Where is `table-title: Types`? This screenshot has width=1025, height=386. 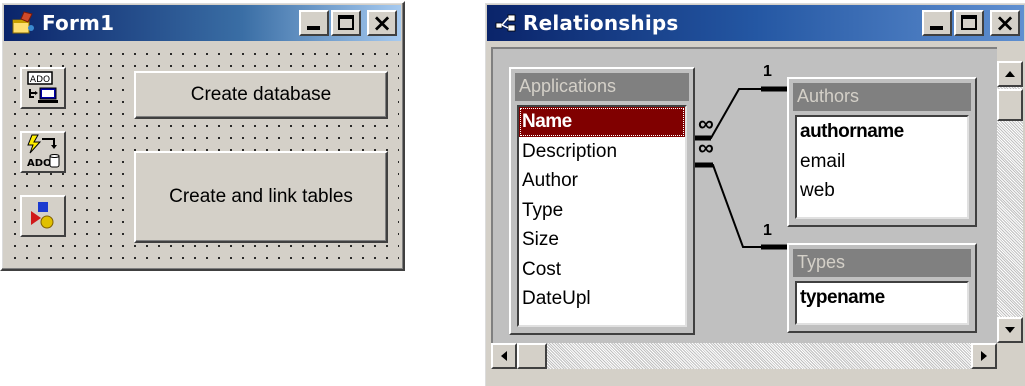
table-title: Types is located at coordinates (882, 263).